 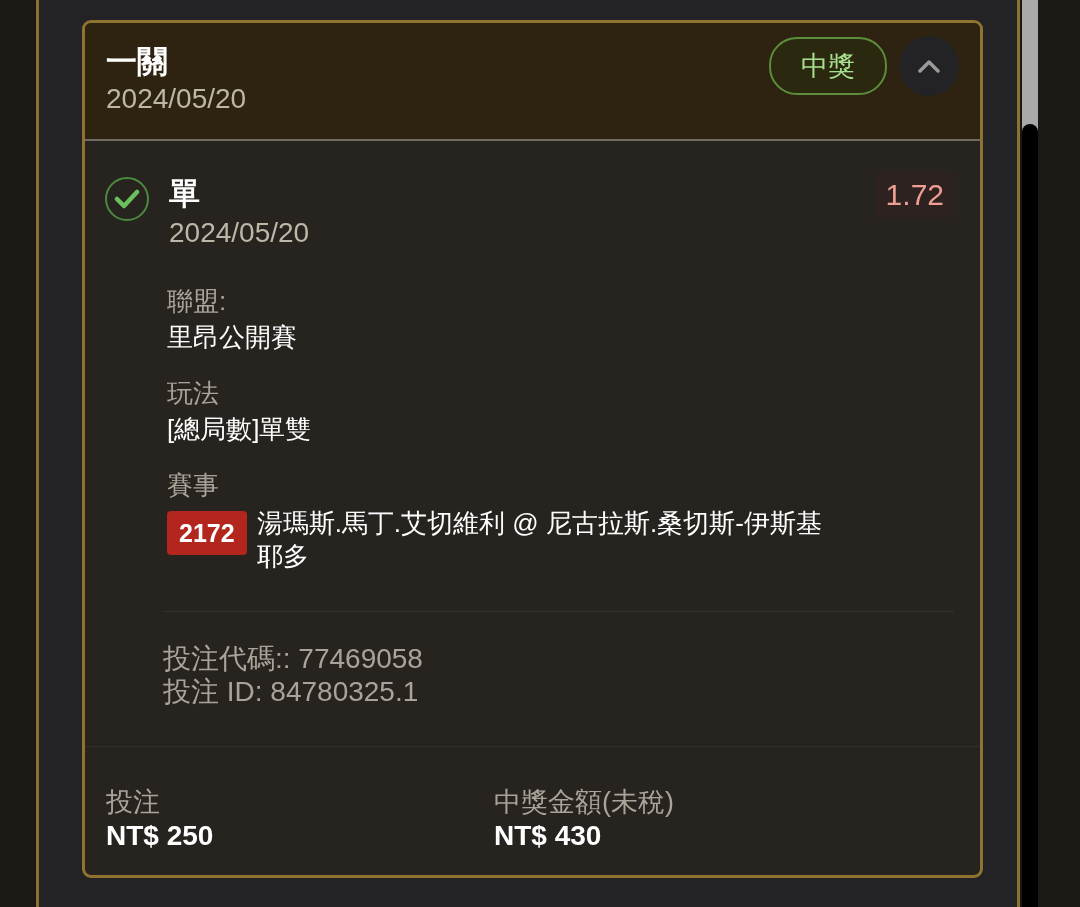 What do you see at coordinates (137, 62) in the screenshot?
I see `card-title: 一關` at bounding box center [137, 62].